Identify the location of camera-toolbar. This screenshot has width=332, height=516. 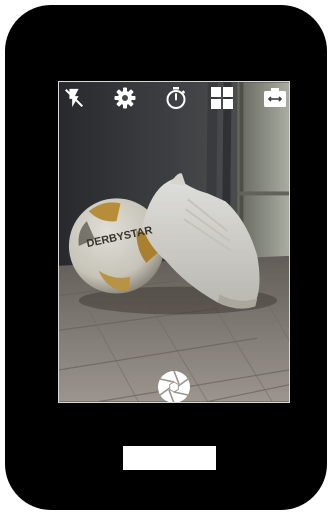
(174, 98).